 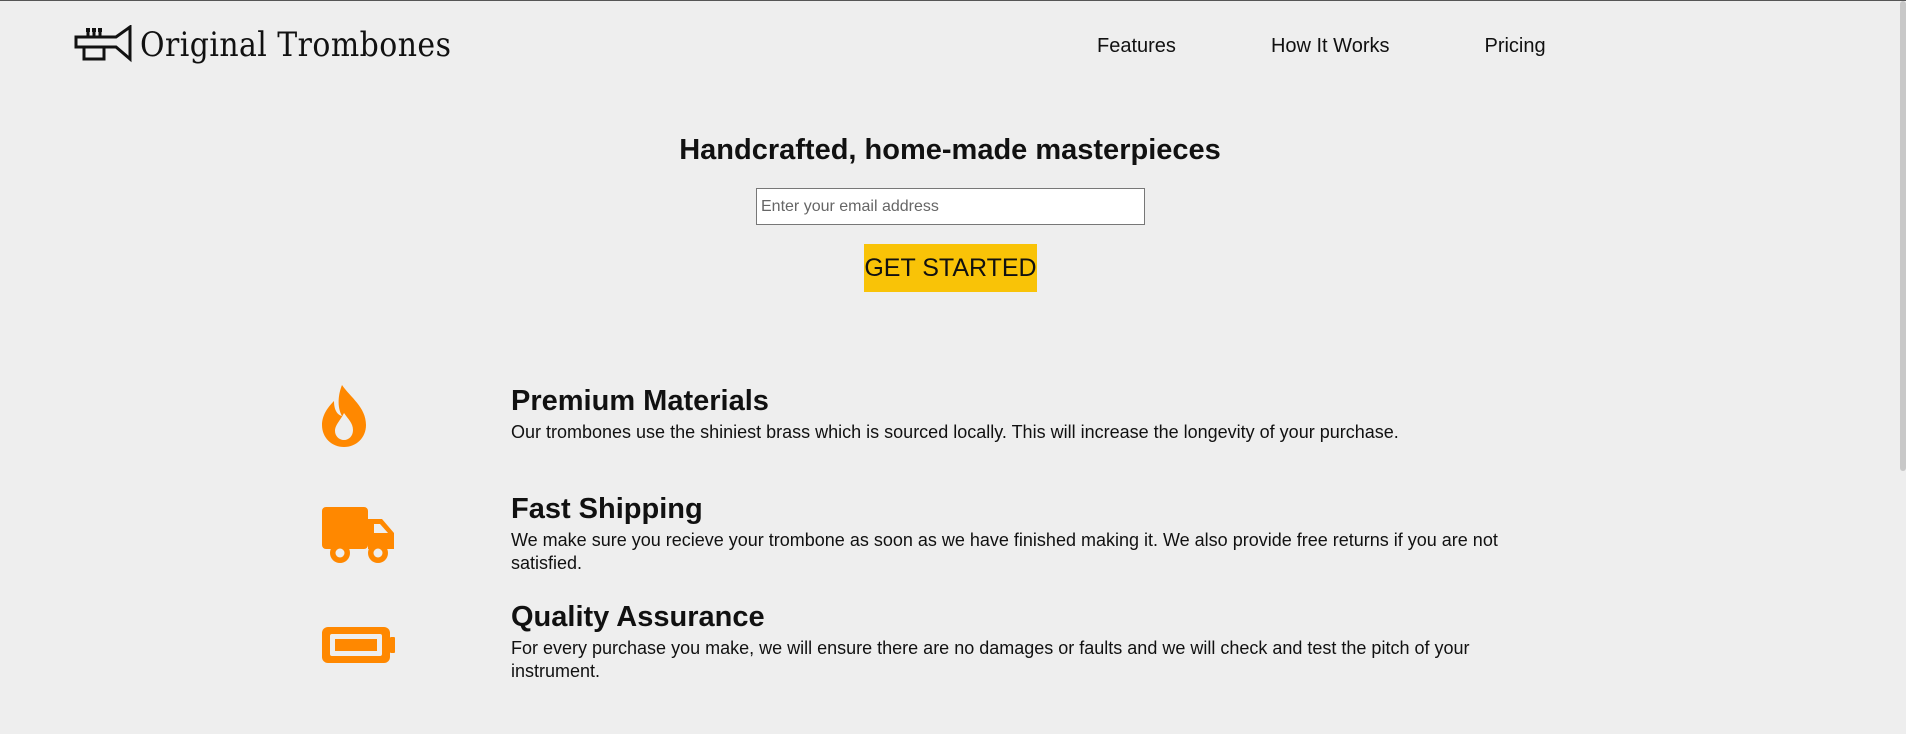 I want to click on brand-logo: Original Trombones, so click(x=284, y=45).